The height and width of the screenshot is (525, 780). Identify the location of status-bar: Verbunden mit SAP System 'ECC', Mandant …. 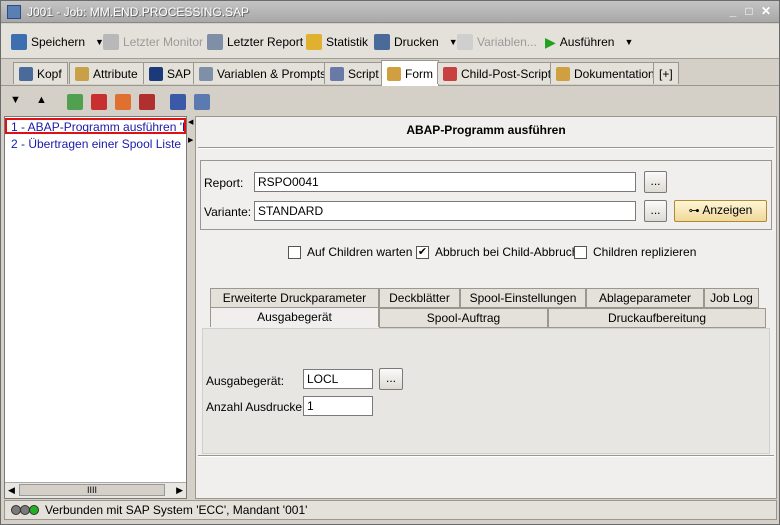
(390, 510).